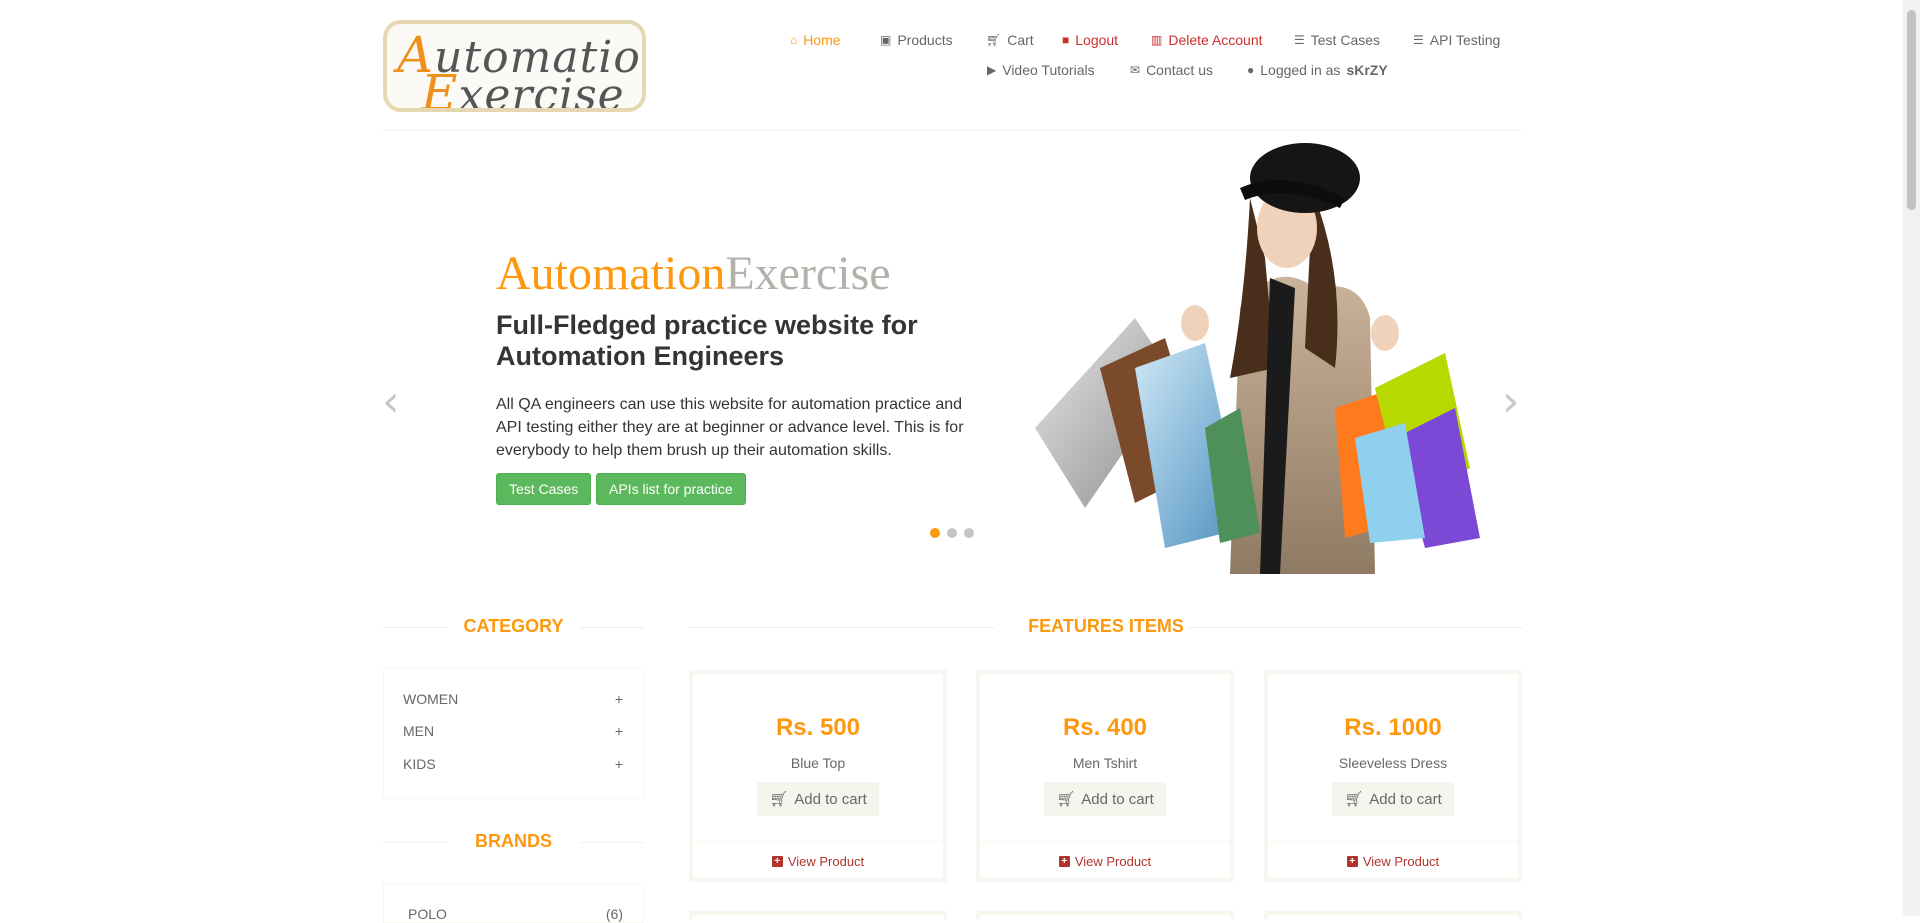  Describe the element at coordinates (822, 40) in the screenshot. I see `nav-home-label: Home` at that location.